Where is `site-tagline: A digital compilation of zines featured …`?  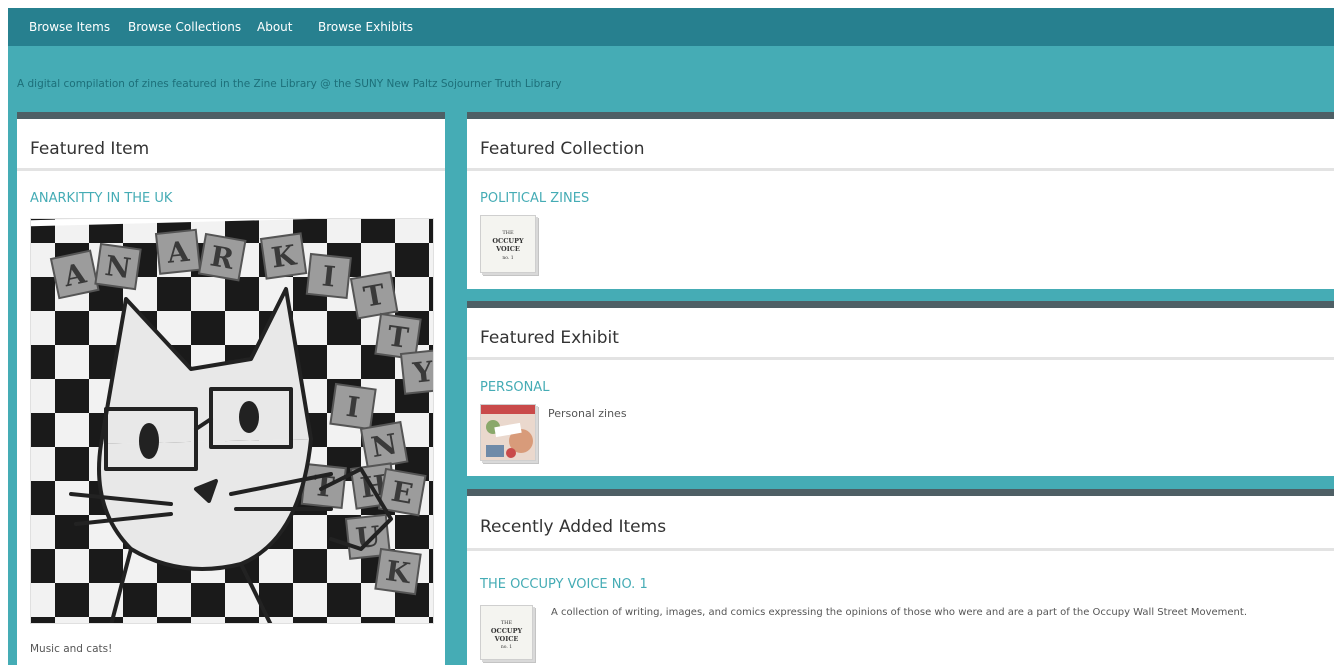 site-tagline: A digital compilation of zines featured … is located at coordinates (289, 84).